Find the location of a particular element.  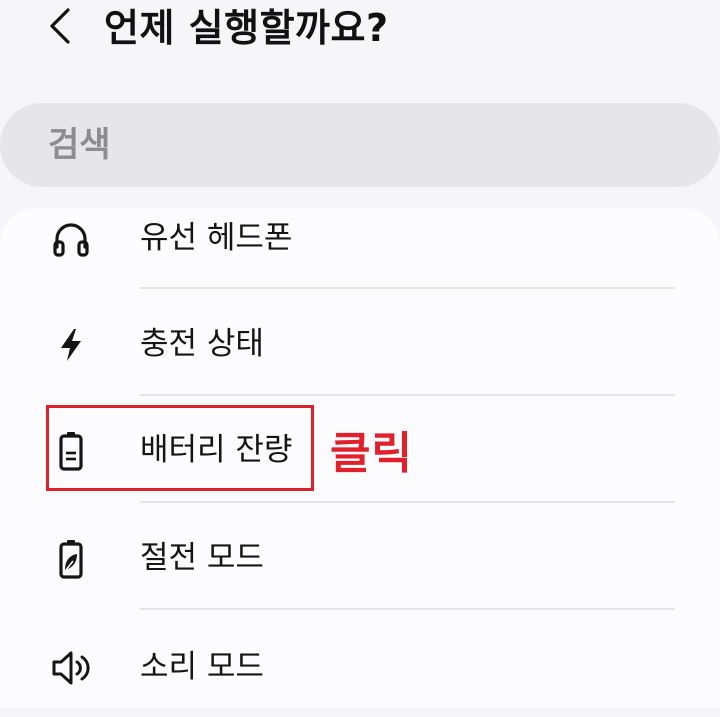

list-item-label: 소리 모드 is located at coordinates (202, 667).